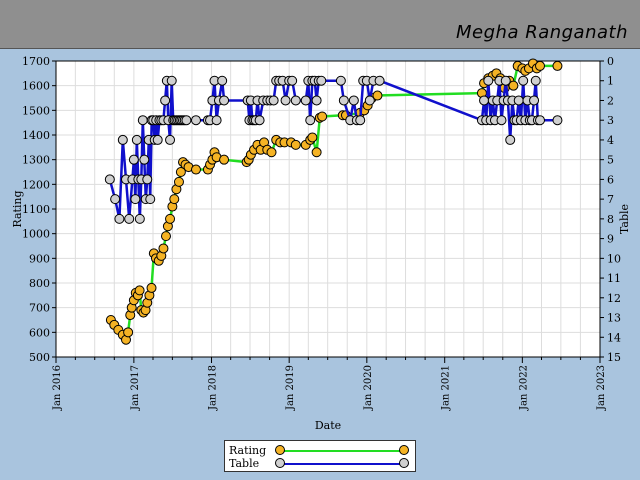 The height and width of the screenshot is (480, 640). Describe the element at coordinates (610, 199) in the screenshot. I see `y2-tick-label: 7` at that location.